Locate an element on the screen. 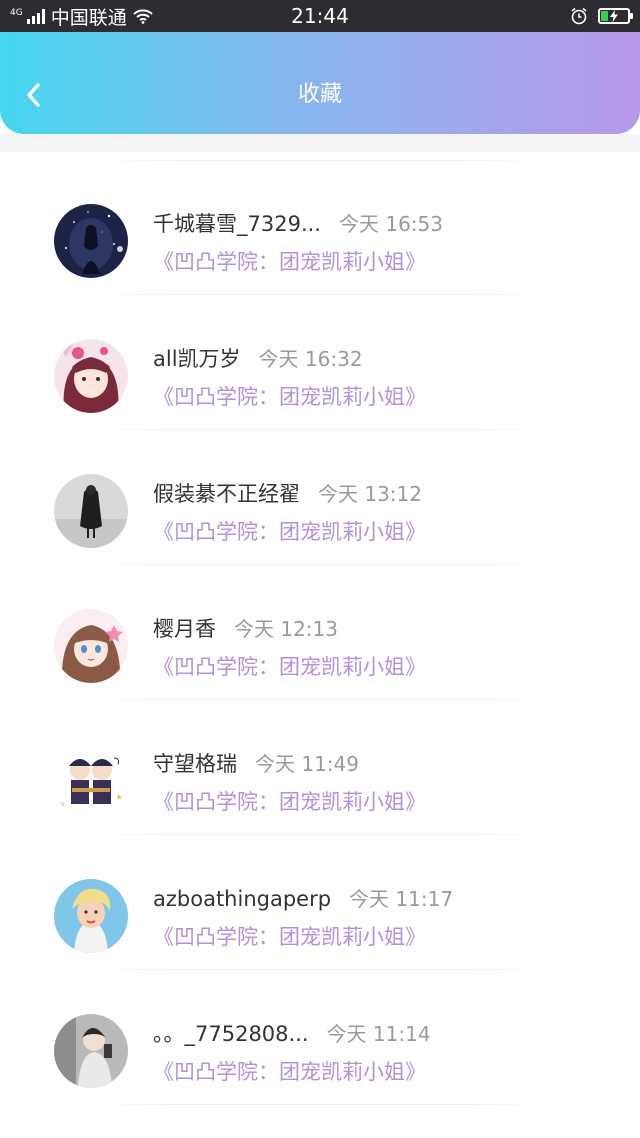 The width and height of the screenshot is (640, 1138). list-item: azboathingaperp 今天 11:17 《凹凸学院：团宠凯莉小姐》 is located at coordinates (320, 902).